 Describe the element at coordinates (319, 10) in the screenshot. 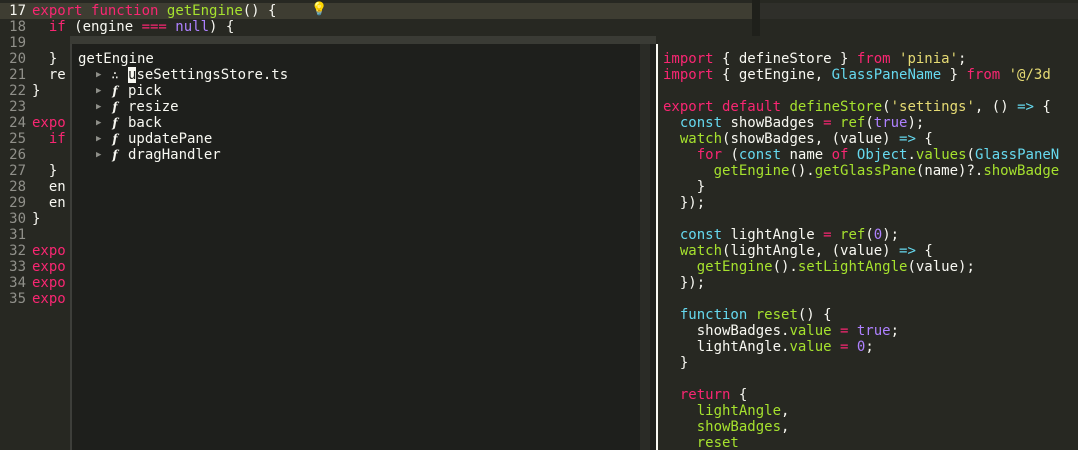

I see `lightbulb-icon: 💡` at that location.